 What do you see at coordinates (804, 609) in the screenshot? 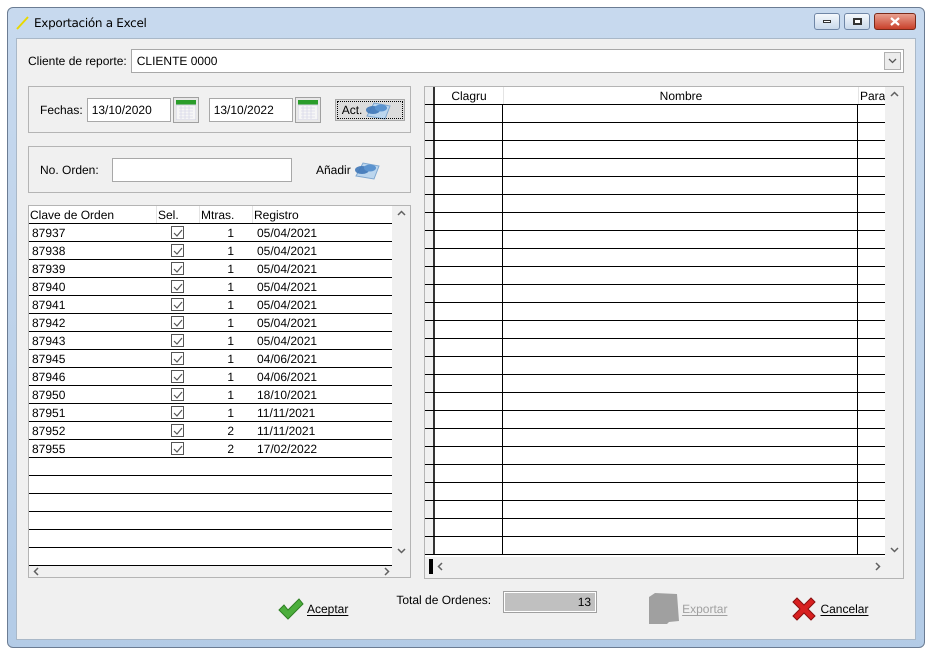
I see `cross-icon` at bounding box center [804, 609].